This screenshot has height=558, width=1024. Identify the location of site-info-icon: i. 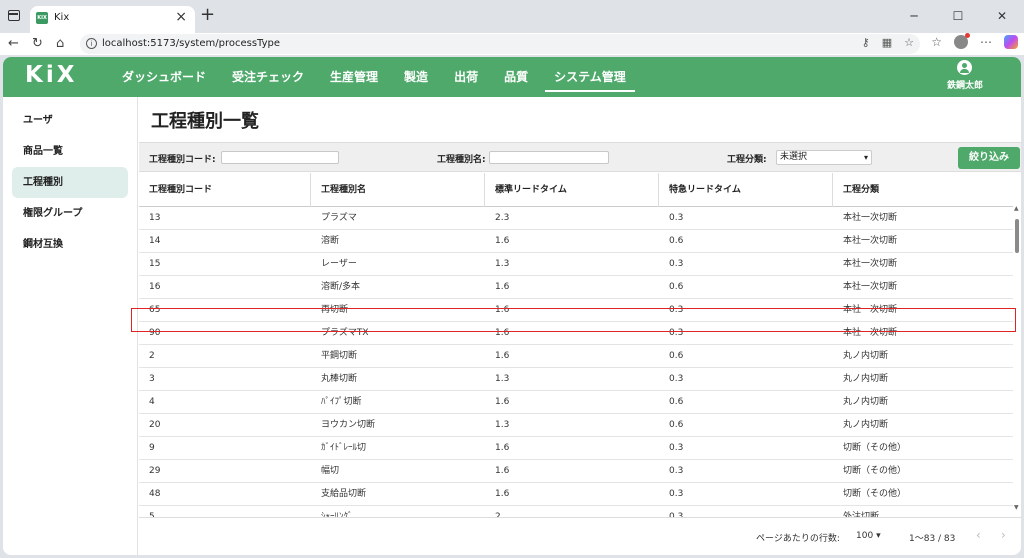
(91, 43).